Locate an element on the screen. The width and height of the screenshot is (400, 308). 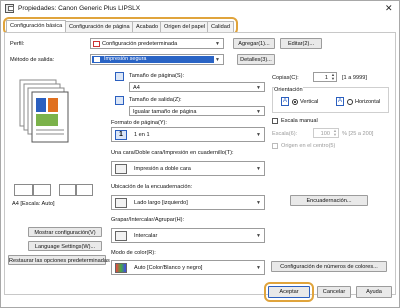
accept-button: Aceptar is located at coordinates (289, 292).